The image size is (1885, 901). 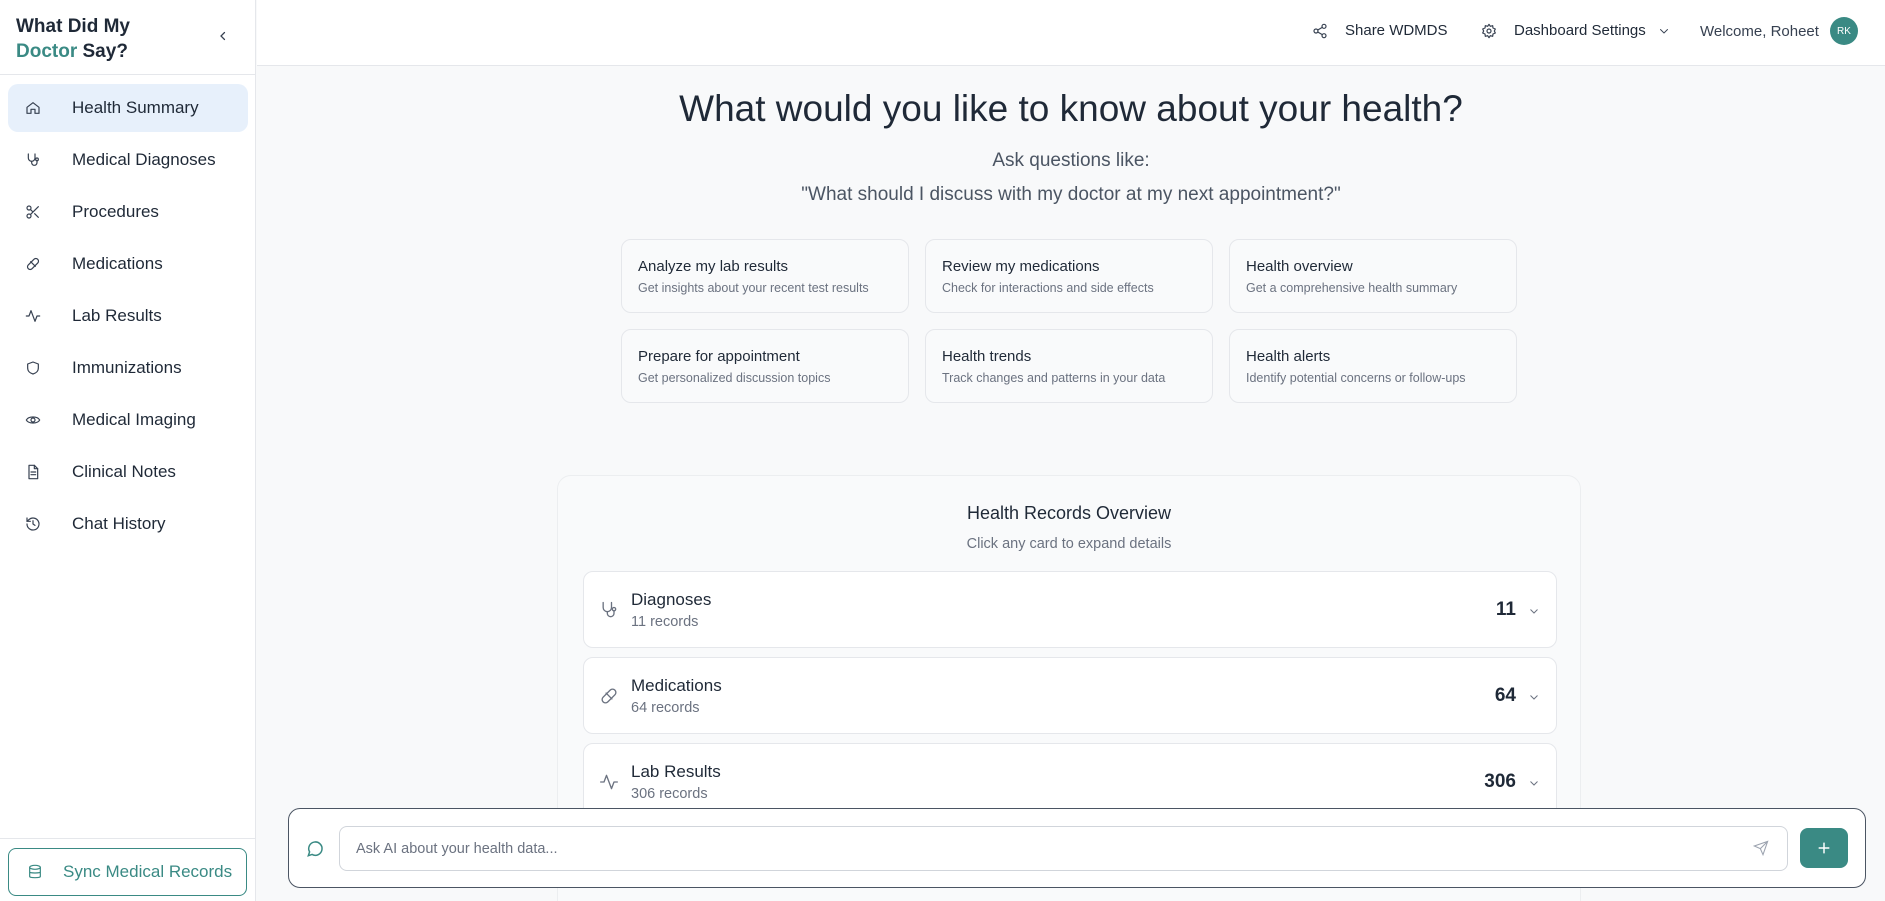 I want to click on share-button: Share WDMDS, so click(x=1380, y=30).